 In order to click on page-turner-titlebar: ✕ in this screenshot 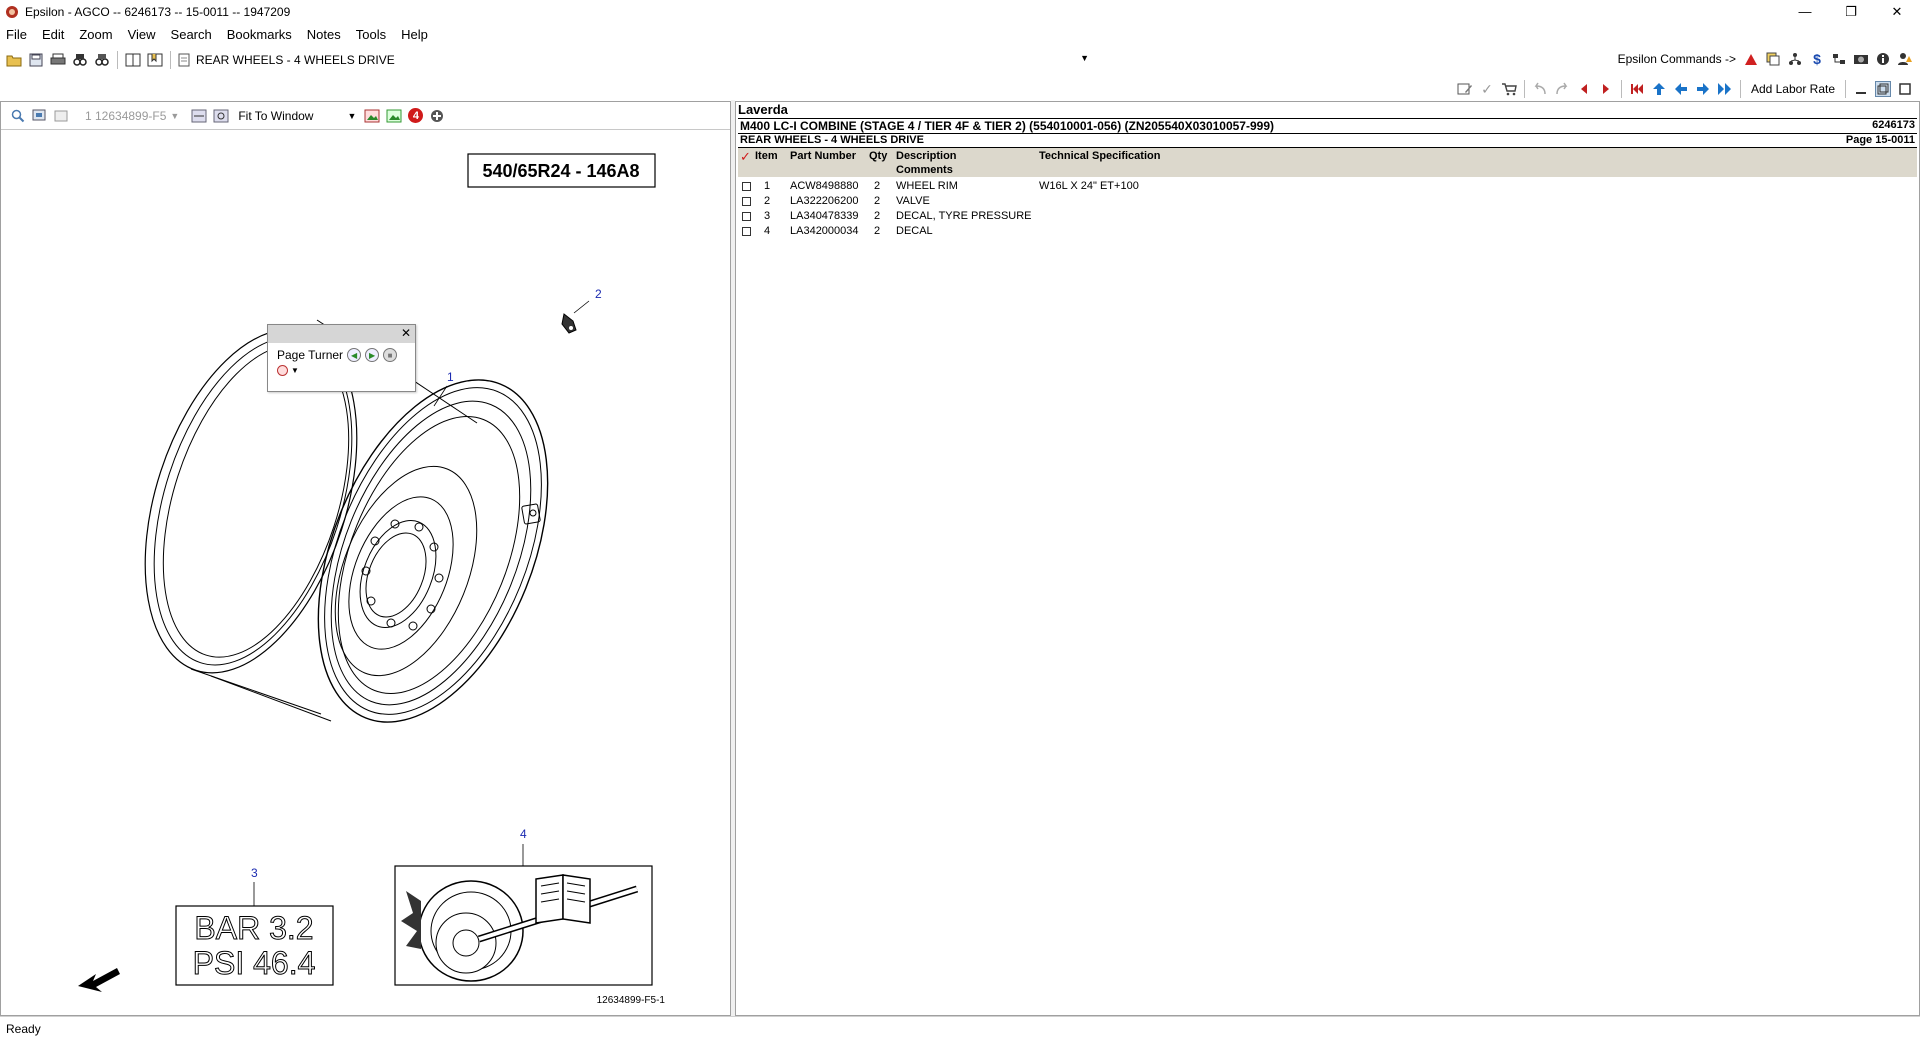, I will do `click(341, 334)`.